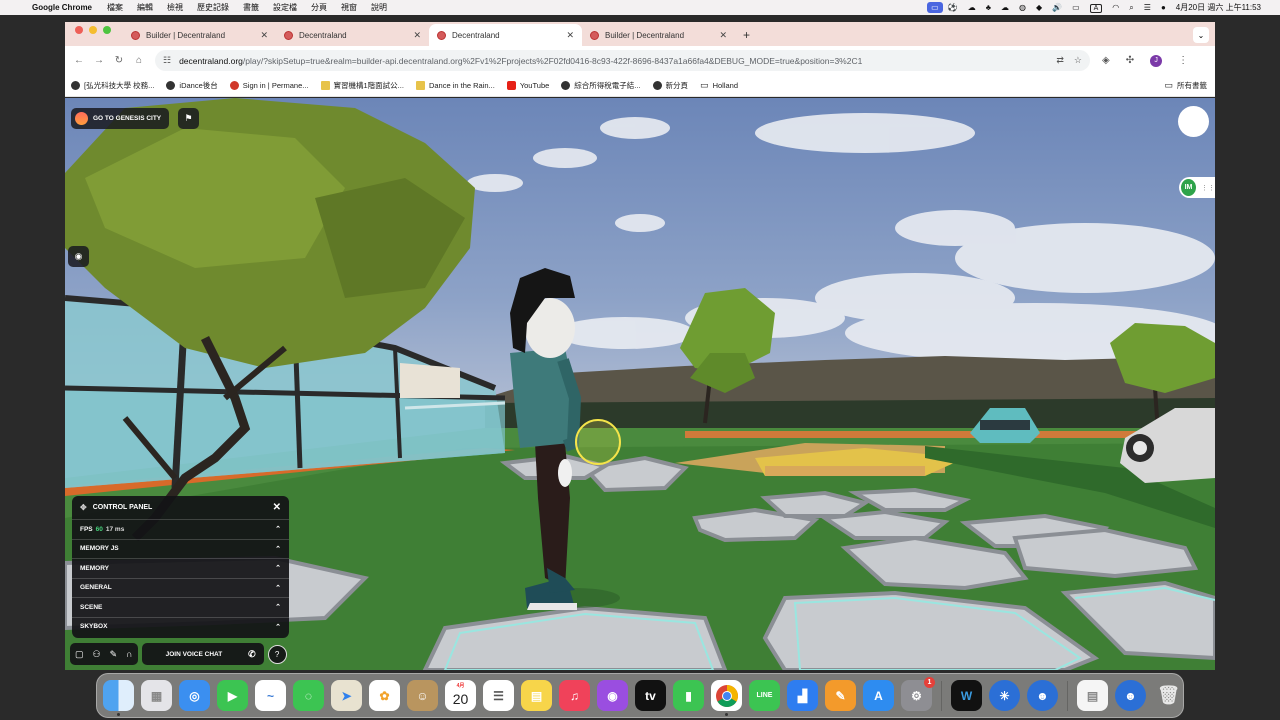 Image resolution: width=1280 pixels, height=720 pixels. Describe the element at coordinates (346, 695) in the screenshot. I see `maps-icon: ➤` at that location.